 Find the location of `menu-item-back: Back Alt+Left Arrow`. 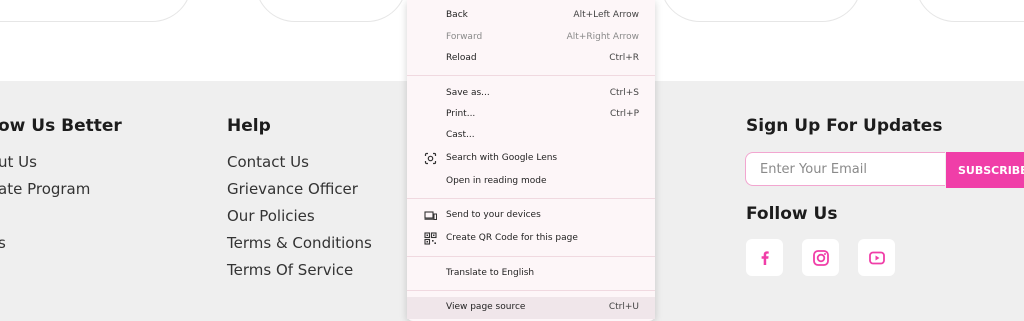

menu-item-back: Back Alt+Left Arrow is located at coordinates (531, 16).